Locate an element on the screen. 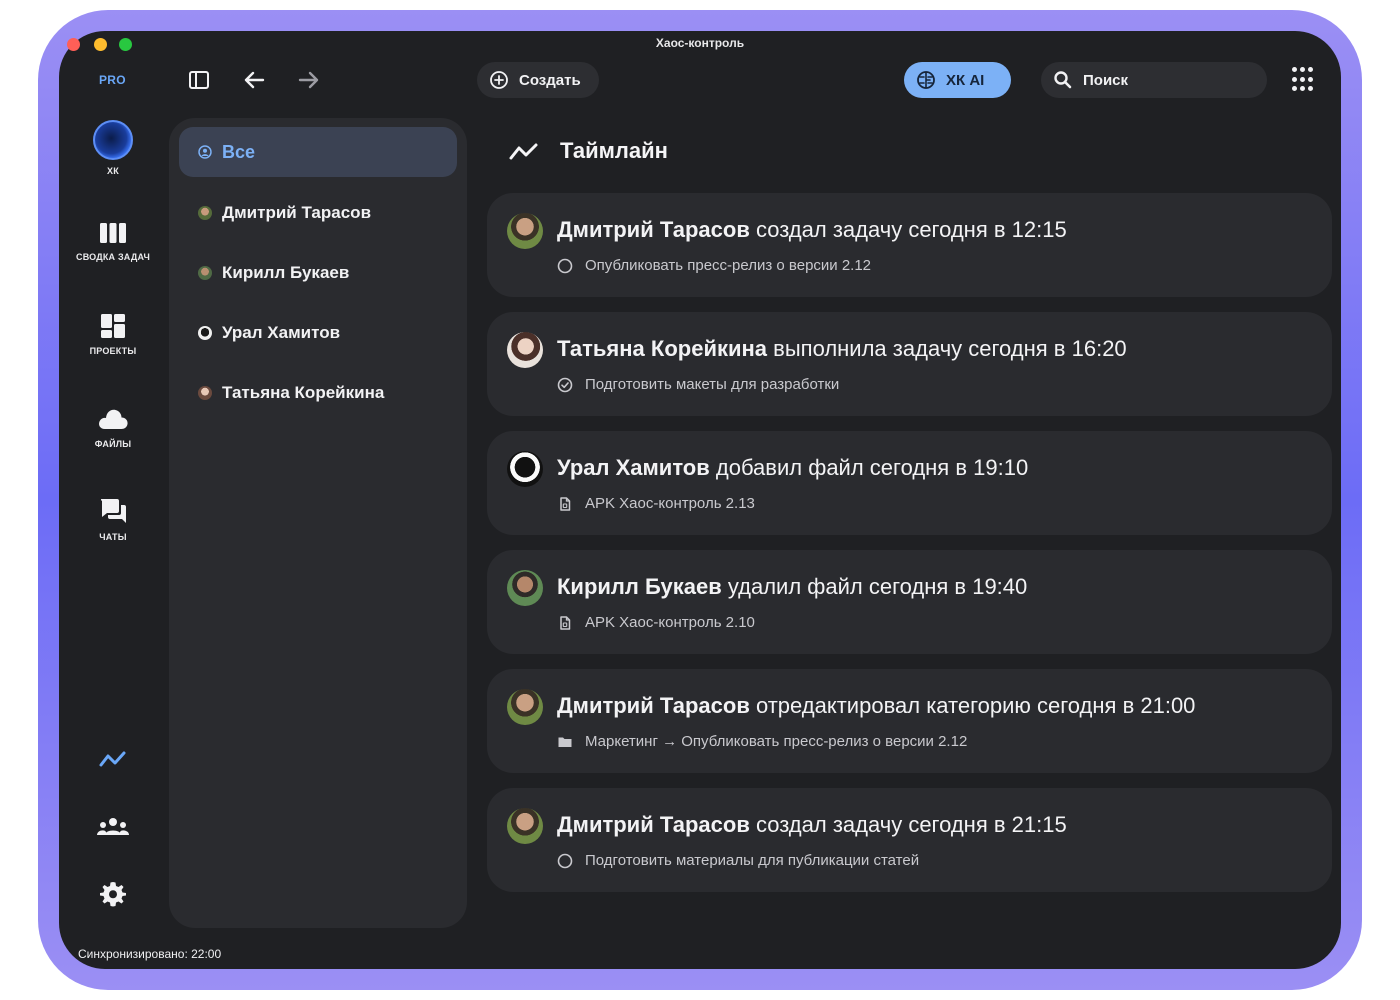  team-icon is located at coordinates (113, 826).